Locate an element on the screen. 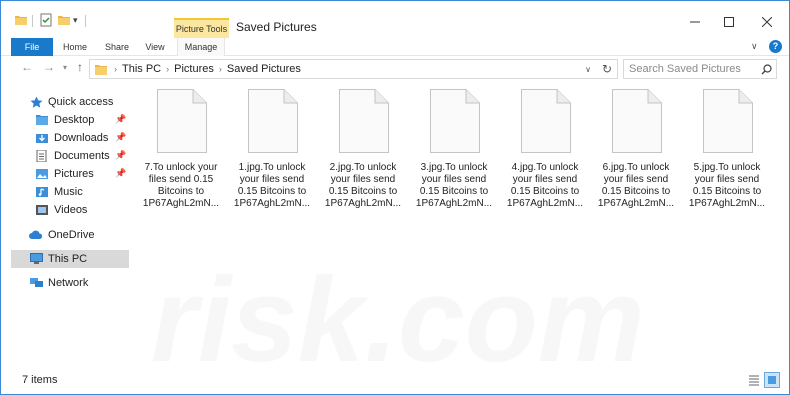 The height and width of the screenshot is (395, 790). tab-view: View is located at coordinates (155, 47).